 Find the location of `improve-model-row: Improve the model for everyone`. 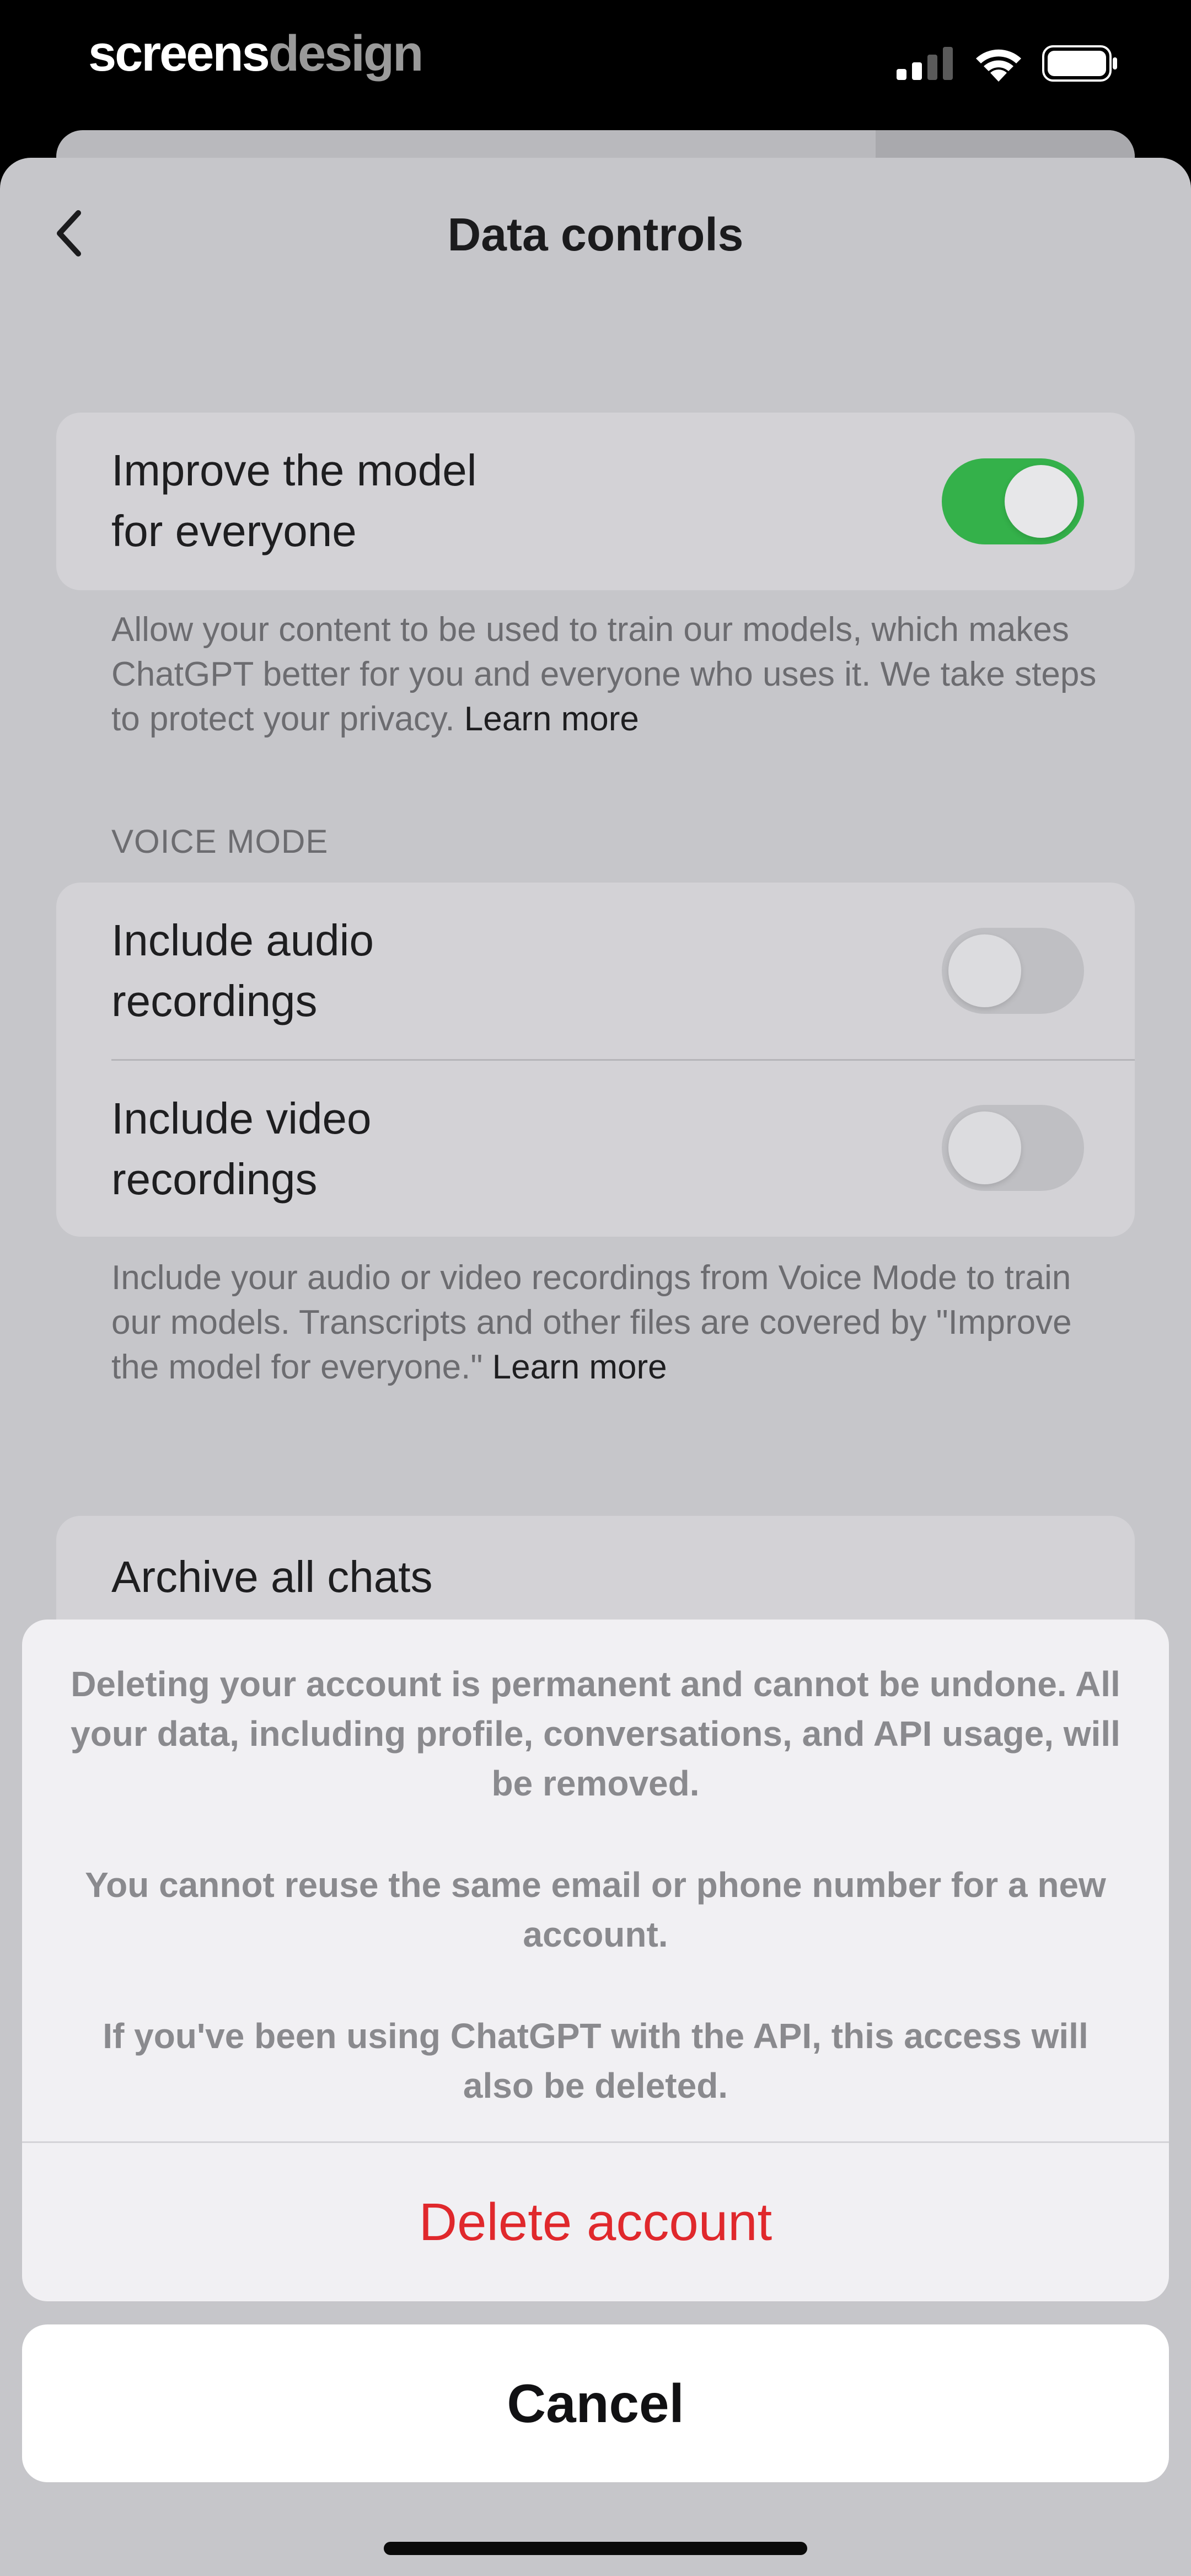

improve-model-row: Improve the model for everyone is located at coordinates (595, 501).